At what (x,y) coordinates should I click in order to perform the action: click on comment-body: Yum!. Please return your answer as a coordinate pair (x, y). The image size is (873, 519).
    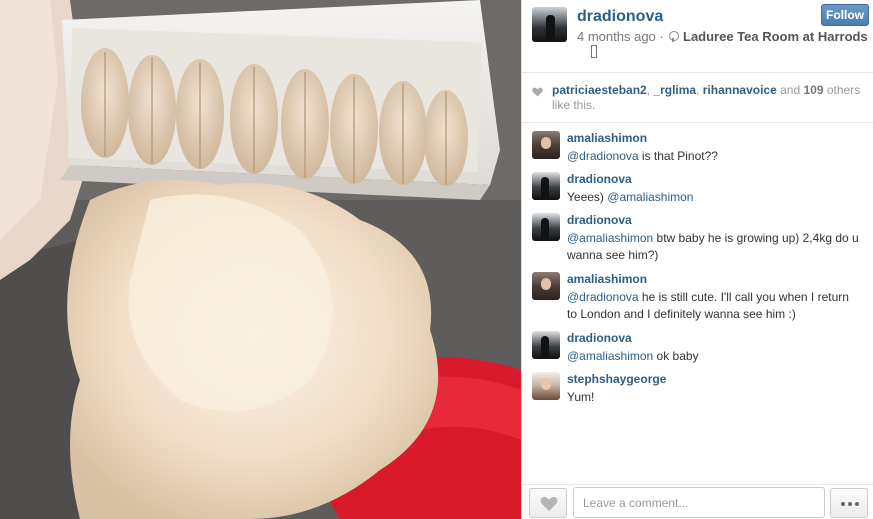
    Looking at the image, I should click on (581, 397).